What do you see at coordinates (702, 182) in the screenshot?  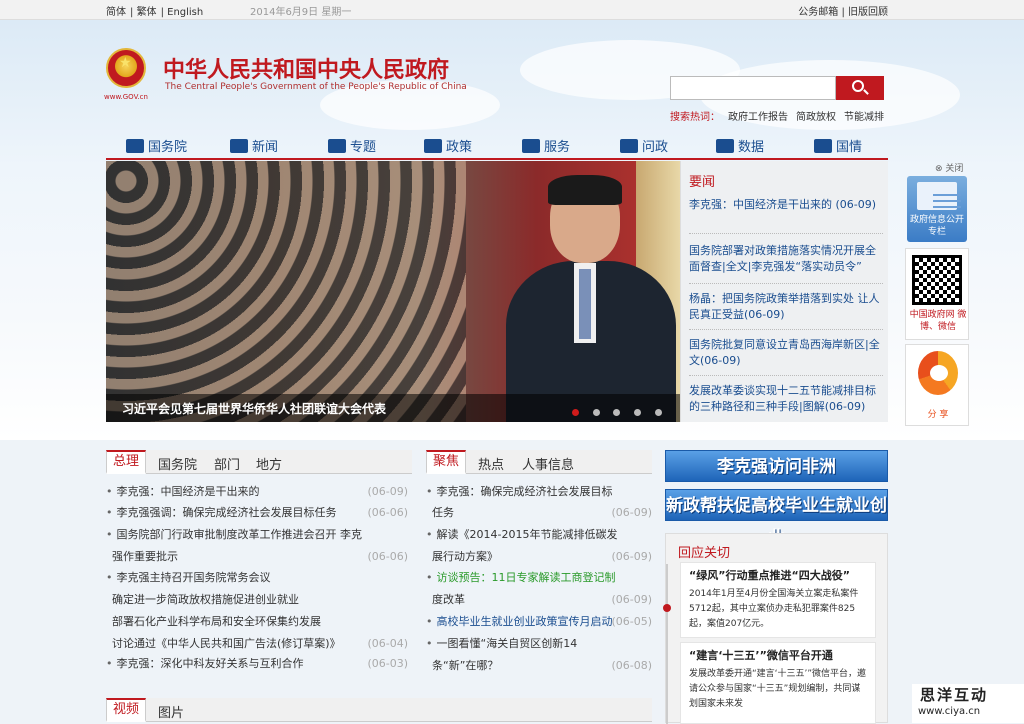 I see `headlines-title: 要闻` at bounding box center [702, 182].